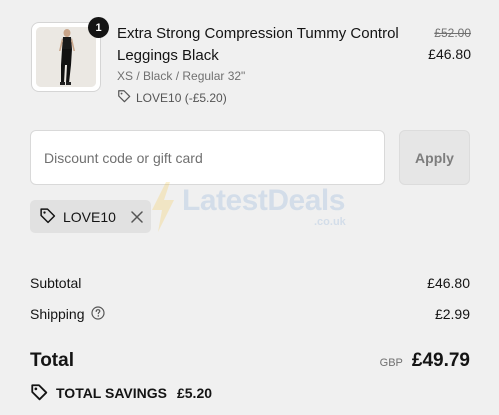  What do you see at coordinates (39, 393) in the screenshot?
I see `savings-tag-icon` at bounding box center [39, 393].